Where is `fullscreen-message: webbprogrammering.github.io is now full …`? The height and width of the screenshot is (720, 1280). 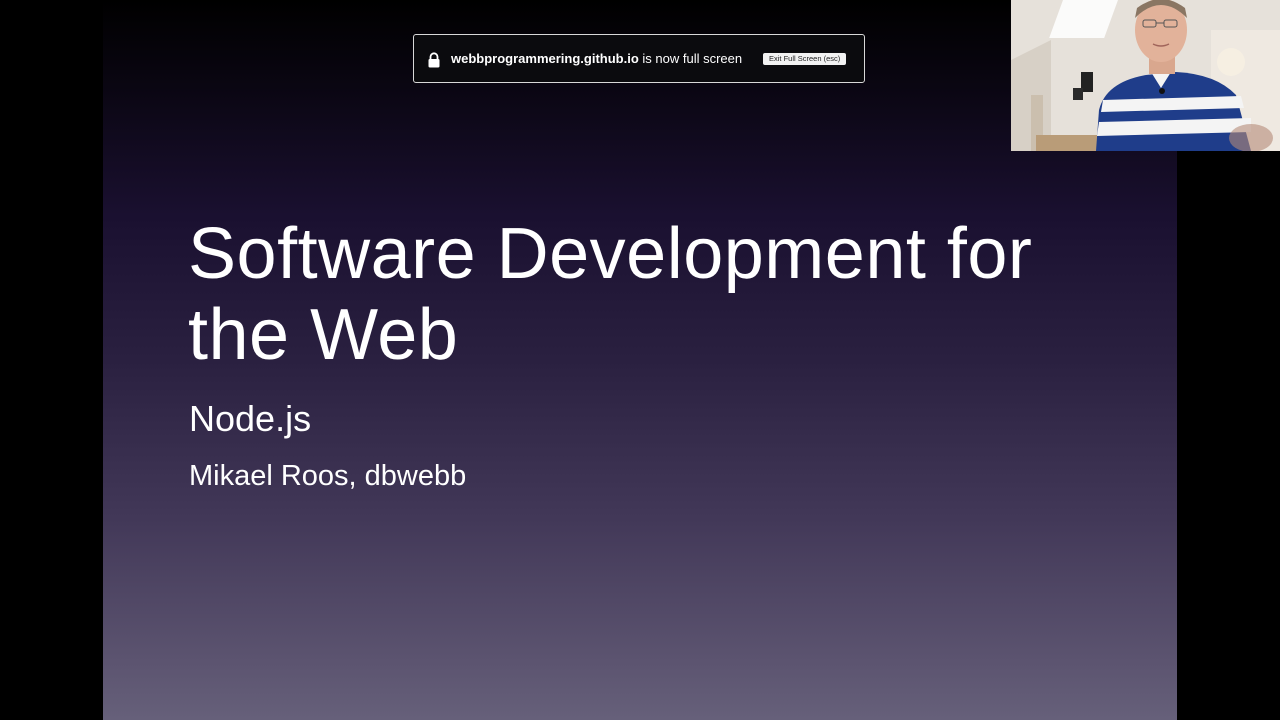
fullscreen-message: webbprogrammering.github.io is now full … is located at coordinates (596, 58).